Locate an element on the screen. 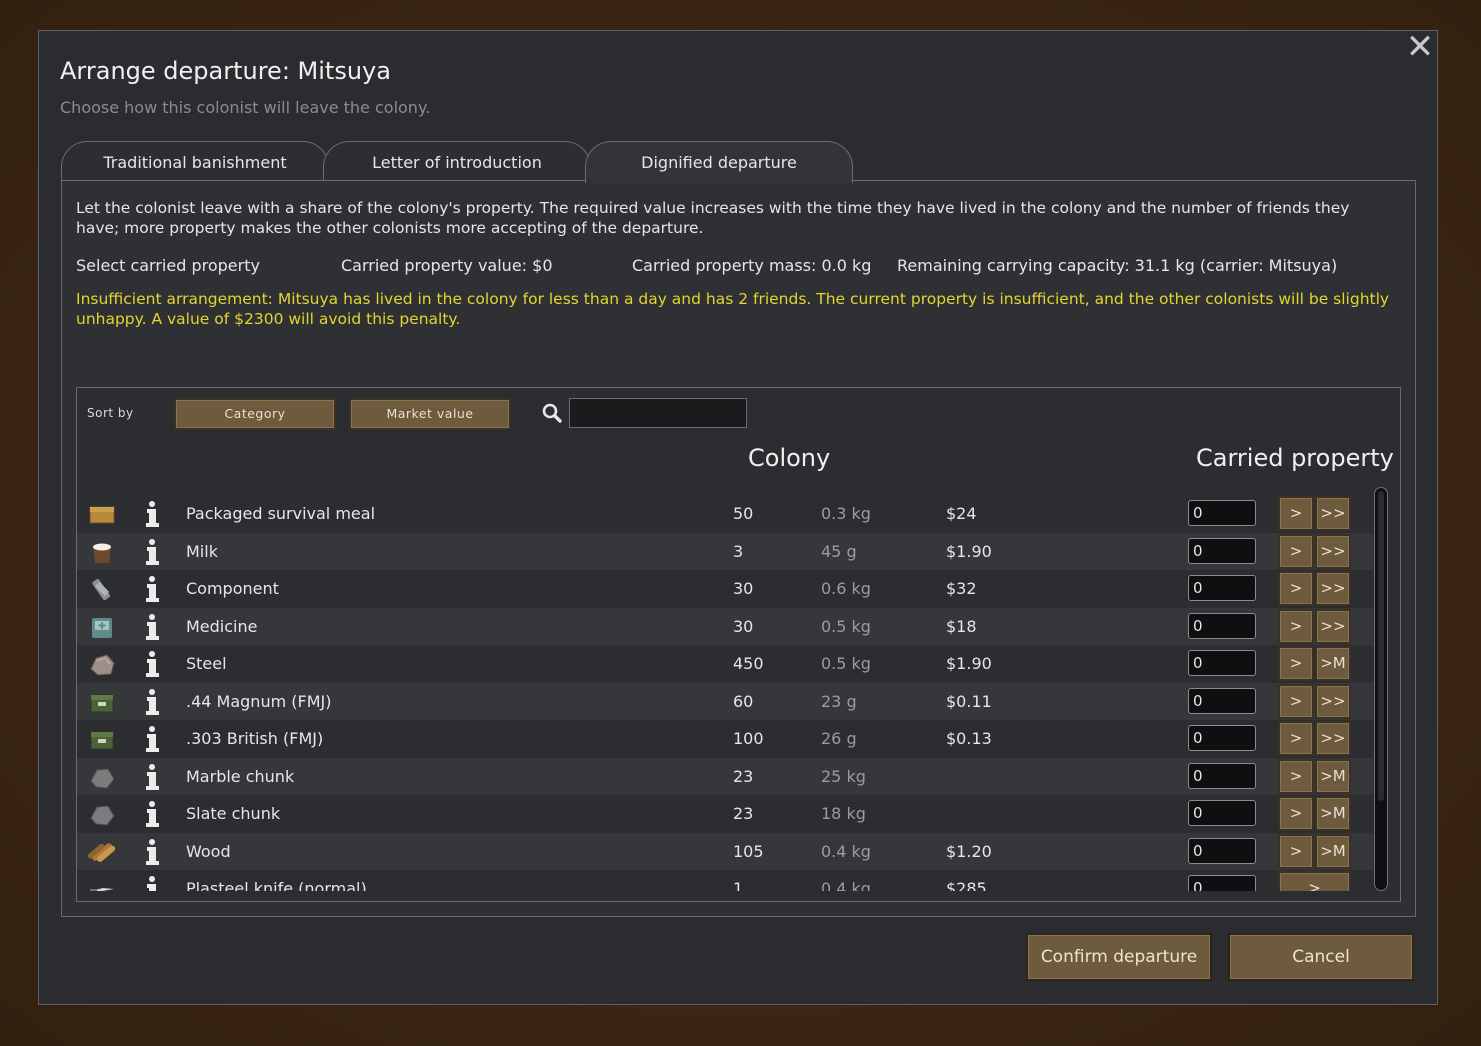  table-row: Plasteel knife (normal) 1 0.4 kg $285 0 > is located at coordinates (725, 880).